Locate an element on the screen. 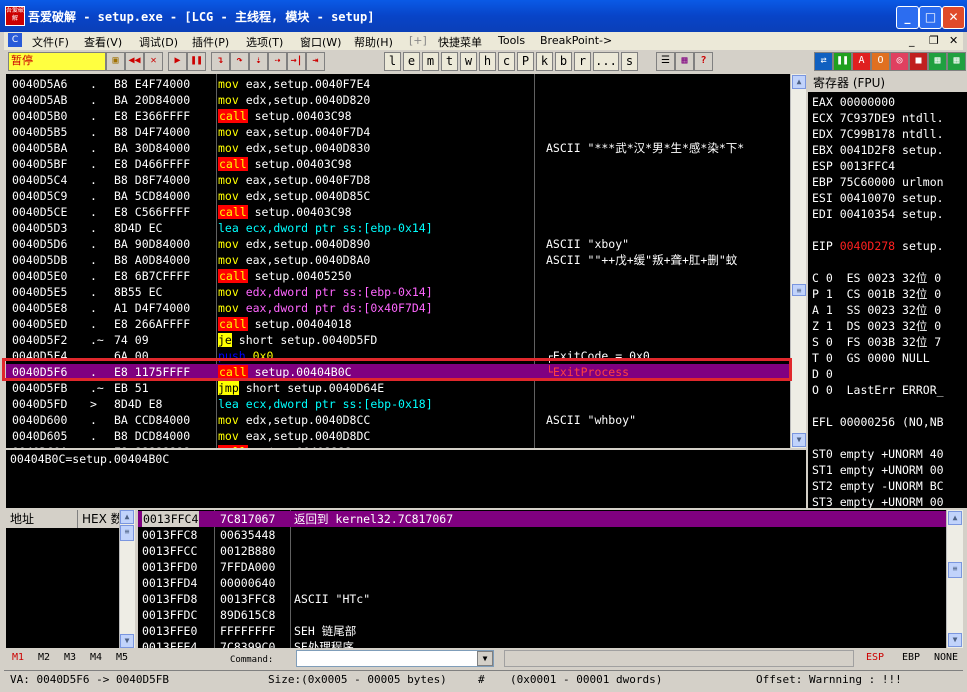 The height and width of the screenshot is (692, 967). register-line: EIP 0040D278 setup. is located at coordinates (878, 246).